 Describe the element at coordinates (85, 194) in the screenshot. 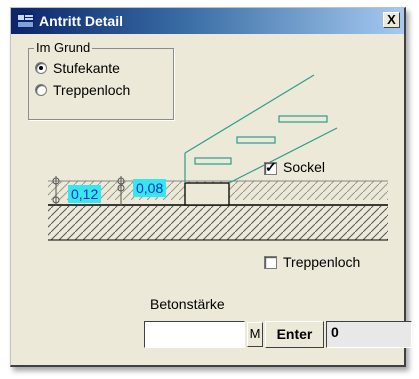

I see `left-dimension-value: 0,12` at that location.